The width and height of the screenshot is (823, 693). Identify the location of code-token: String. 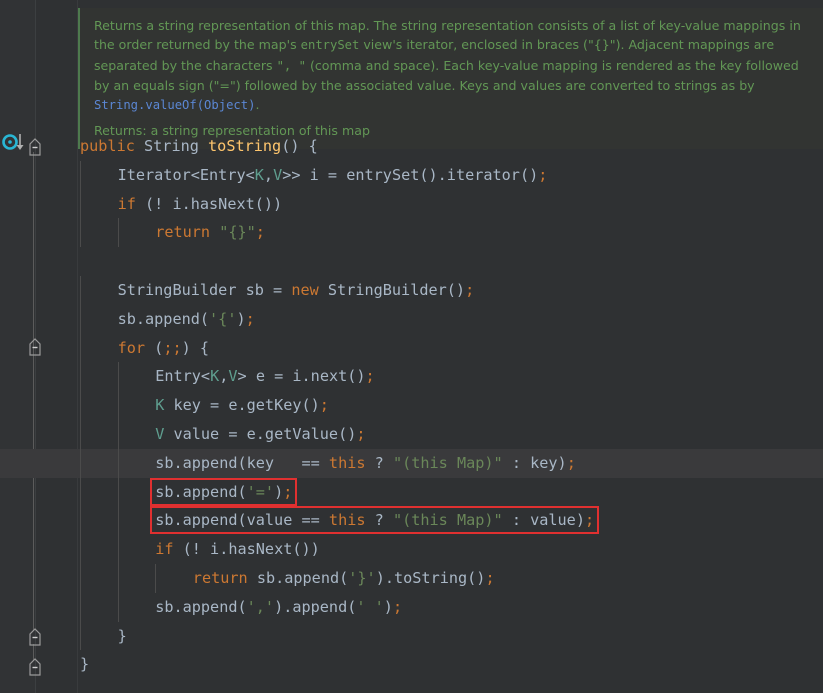
(171, 146).